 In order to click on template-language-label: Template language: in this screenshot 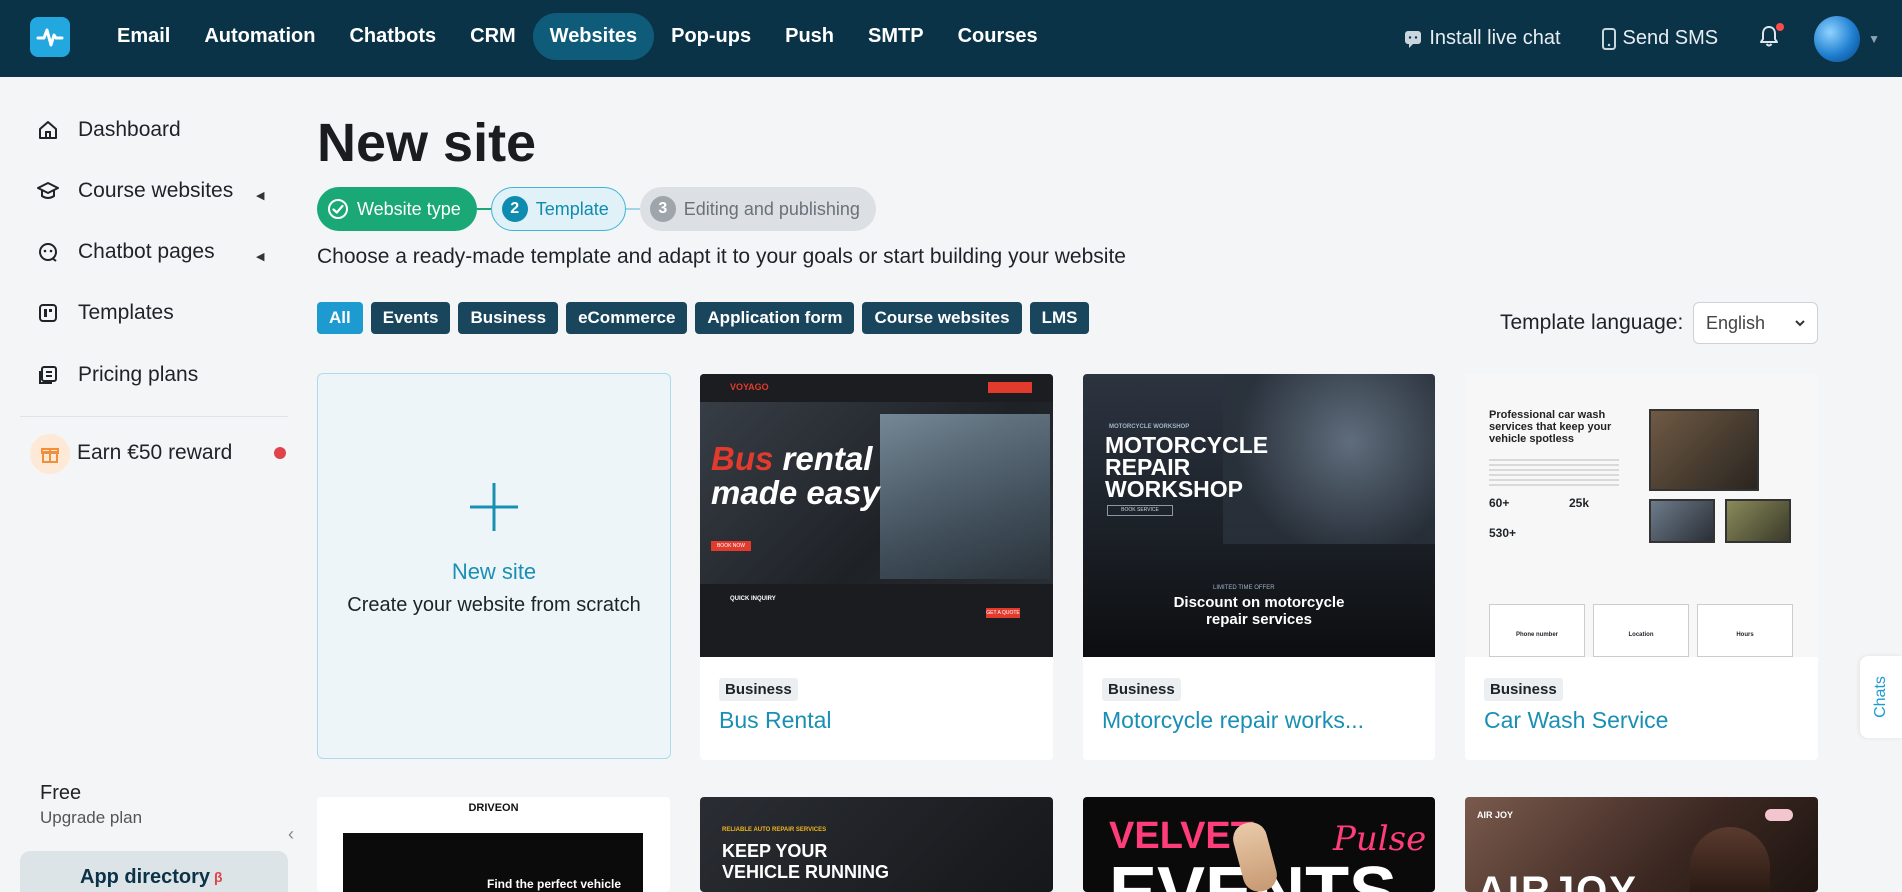, I will do `click(1592, 322)`.